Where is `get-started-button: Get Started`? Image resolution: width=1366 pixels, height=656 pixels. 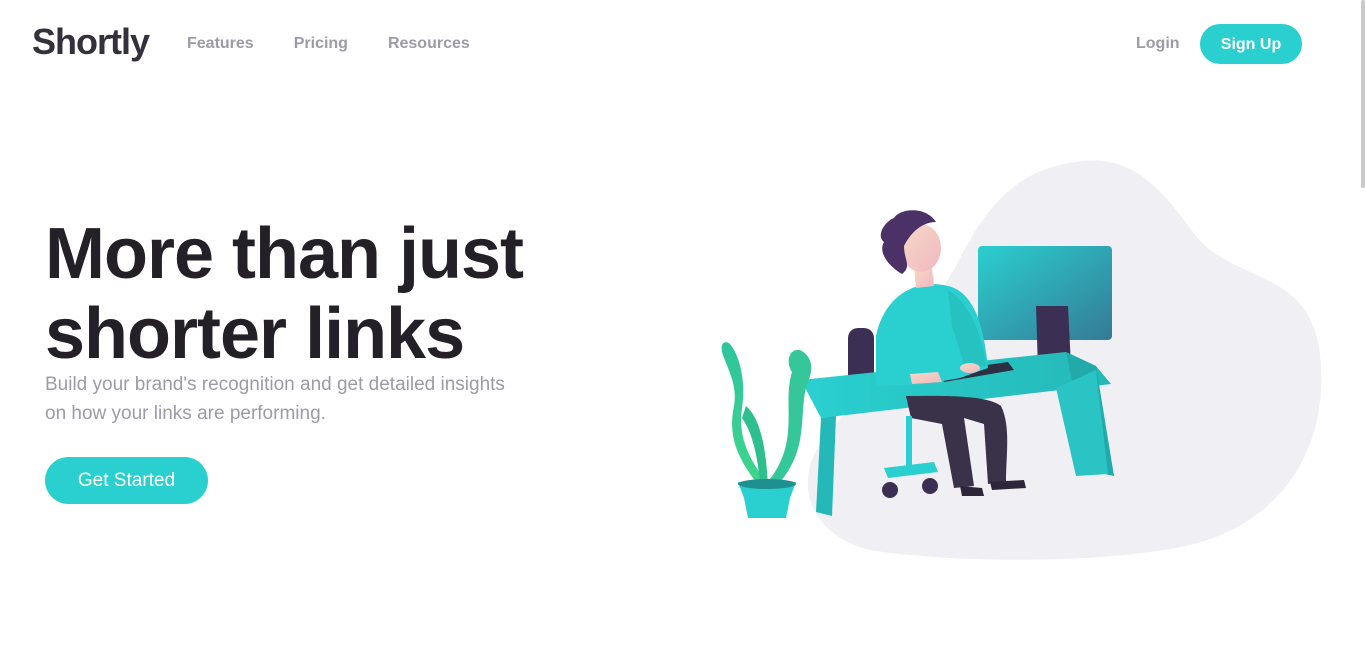
get-started-button: Get Started is located at coordinates (126, 480).